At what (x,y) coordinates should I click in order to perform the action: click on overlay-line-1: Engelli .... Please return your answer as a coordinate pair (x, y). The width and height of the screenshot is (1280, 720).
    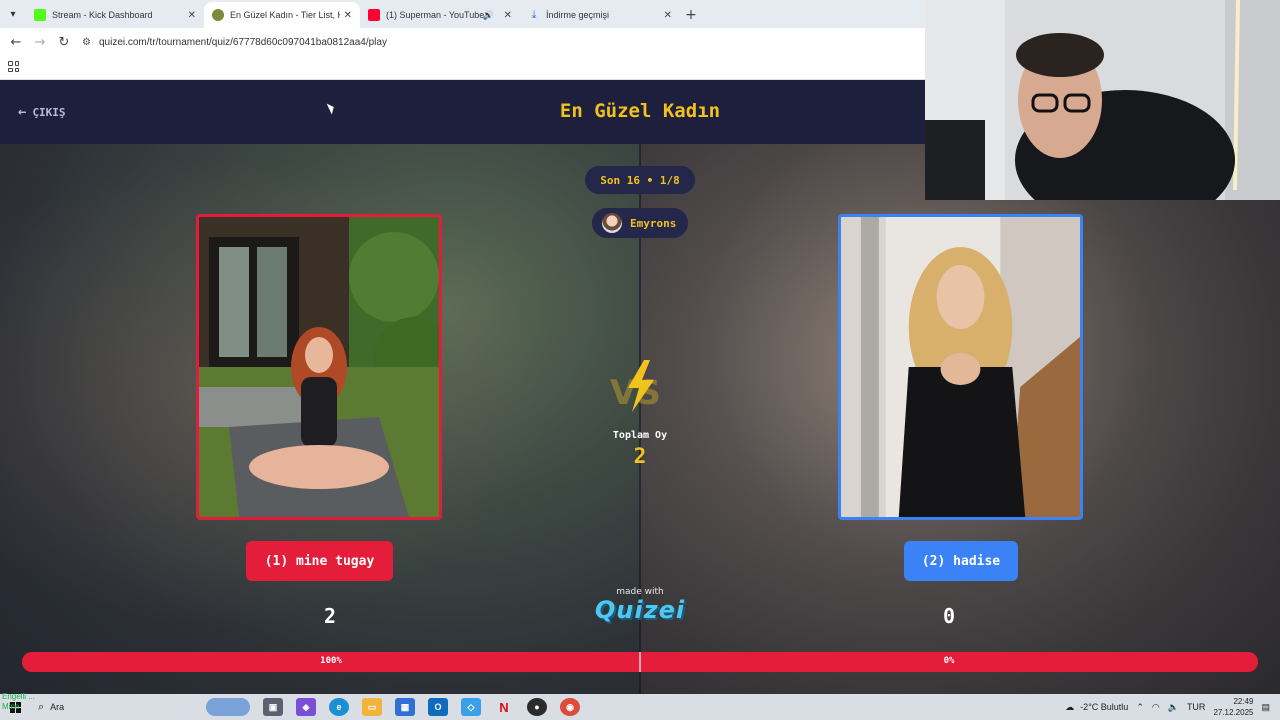
    Looking at the image, I should click on (18, 696).